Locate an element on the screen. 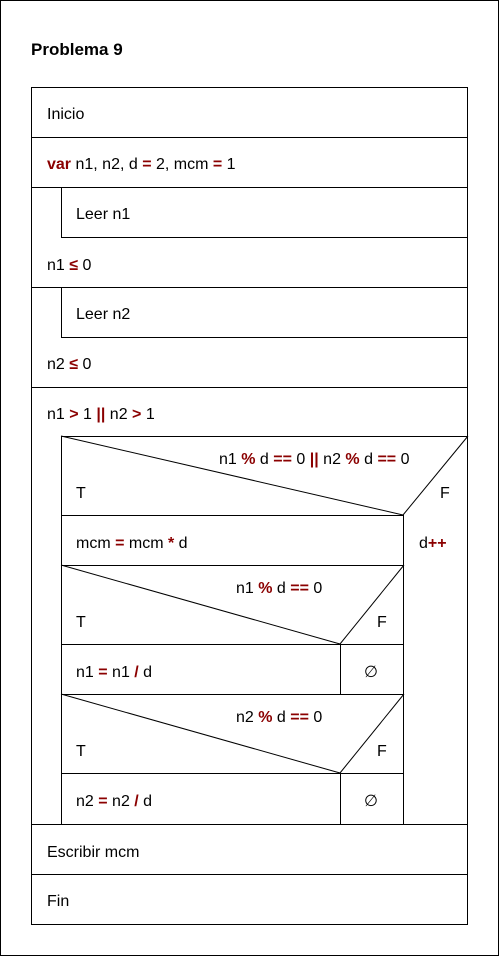  if1-true-label: T is located at coordinates (81, 493).